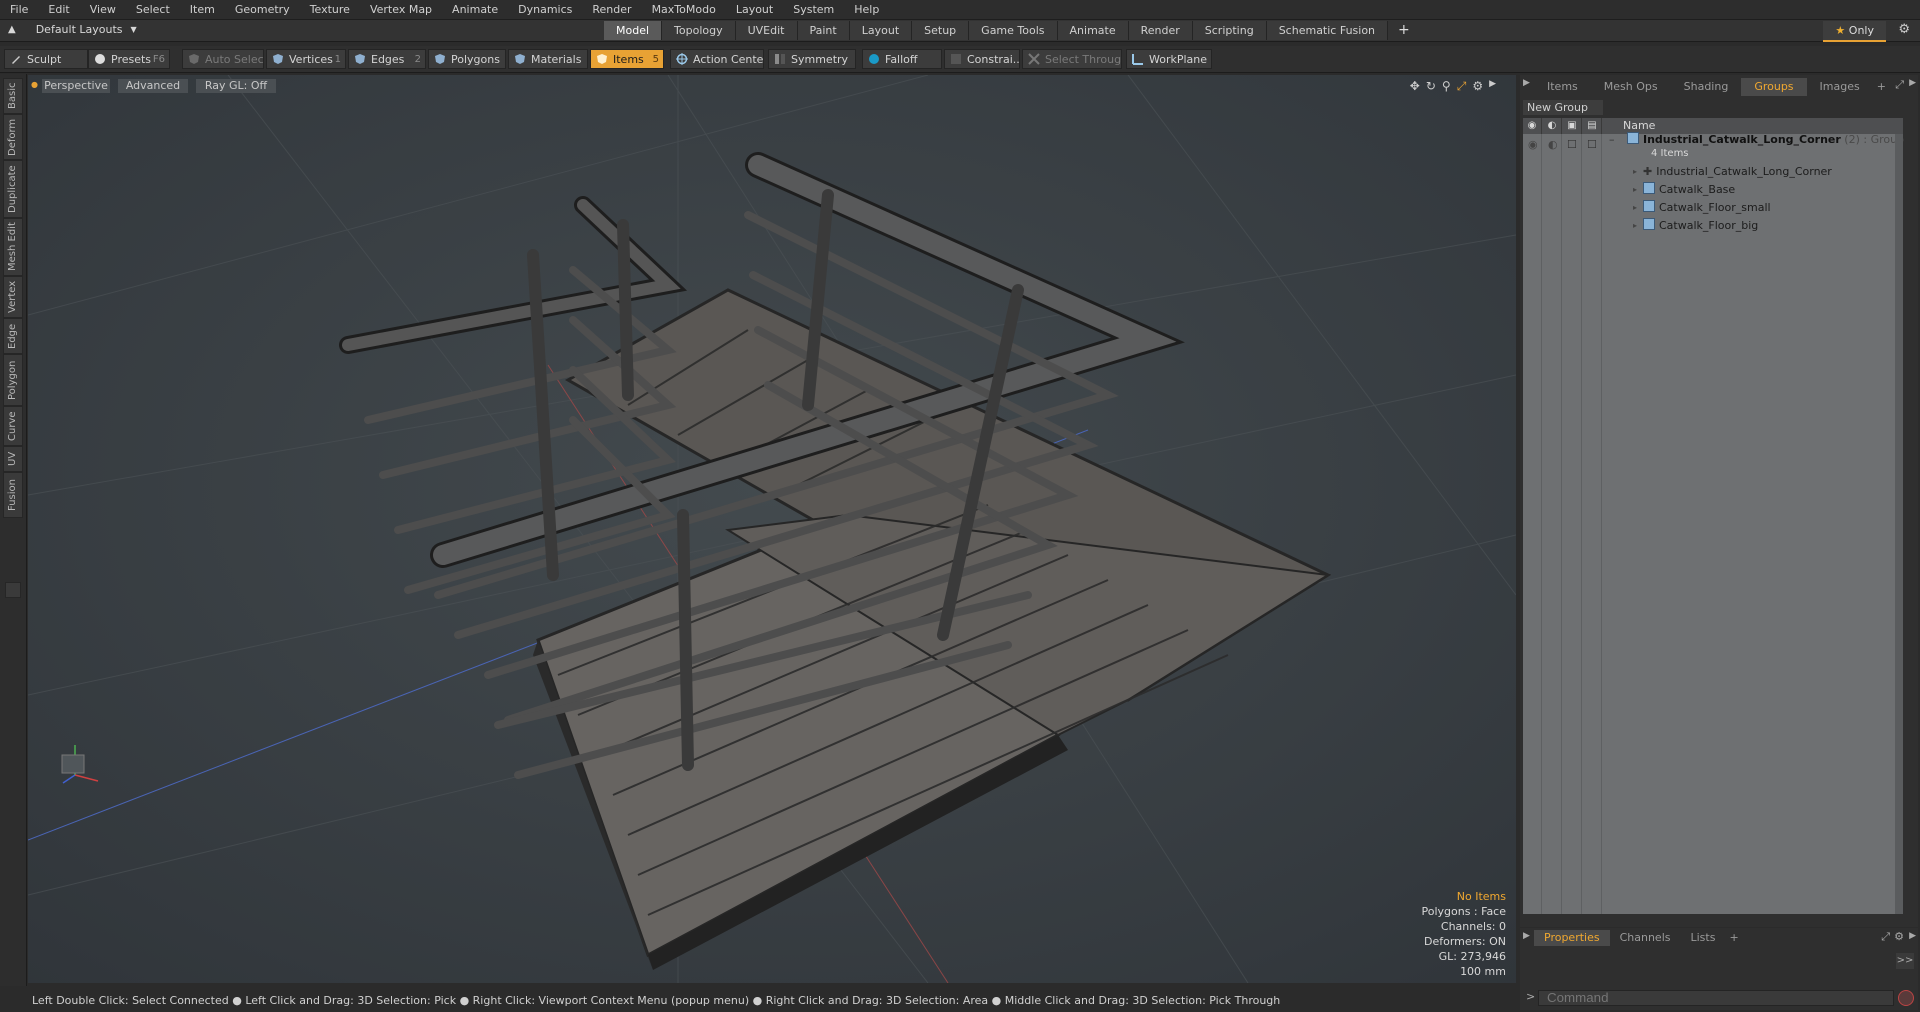 This screenshot has height=1012, width=1920. Describe the element at coordinates (1592, 126) in the screenshot. I see `select-icon: ▤` at that location.